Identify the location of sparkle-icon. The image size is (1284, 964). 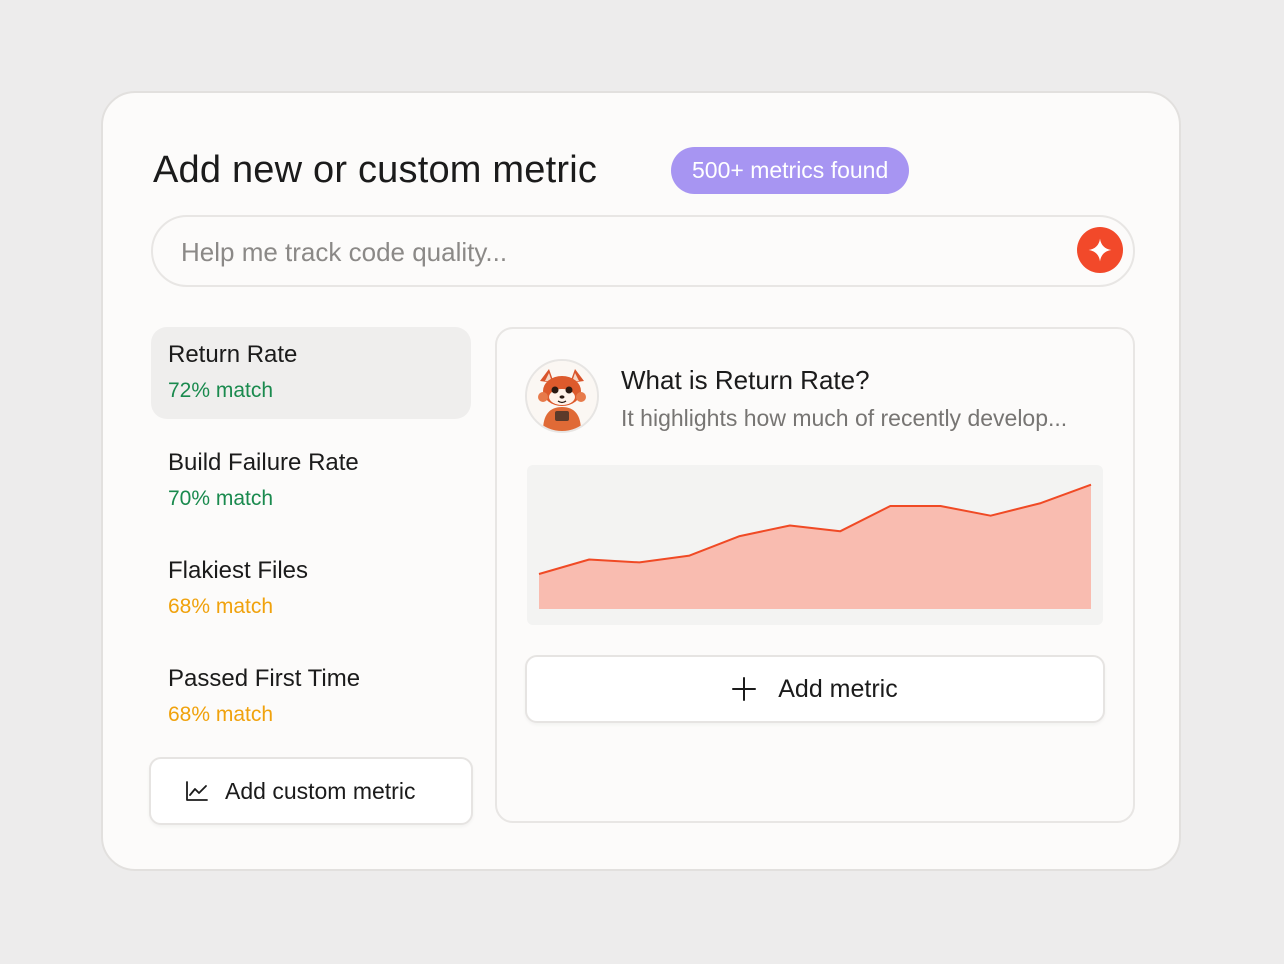
(1100, 250).